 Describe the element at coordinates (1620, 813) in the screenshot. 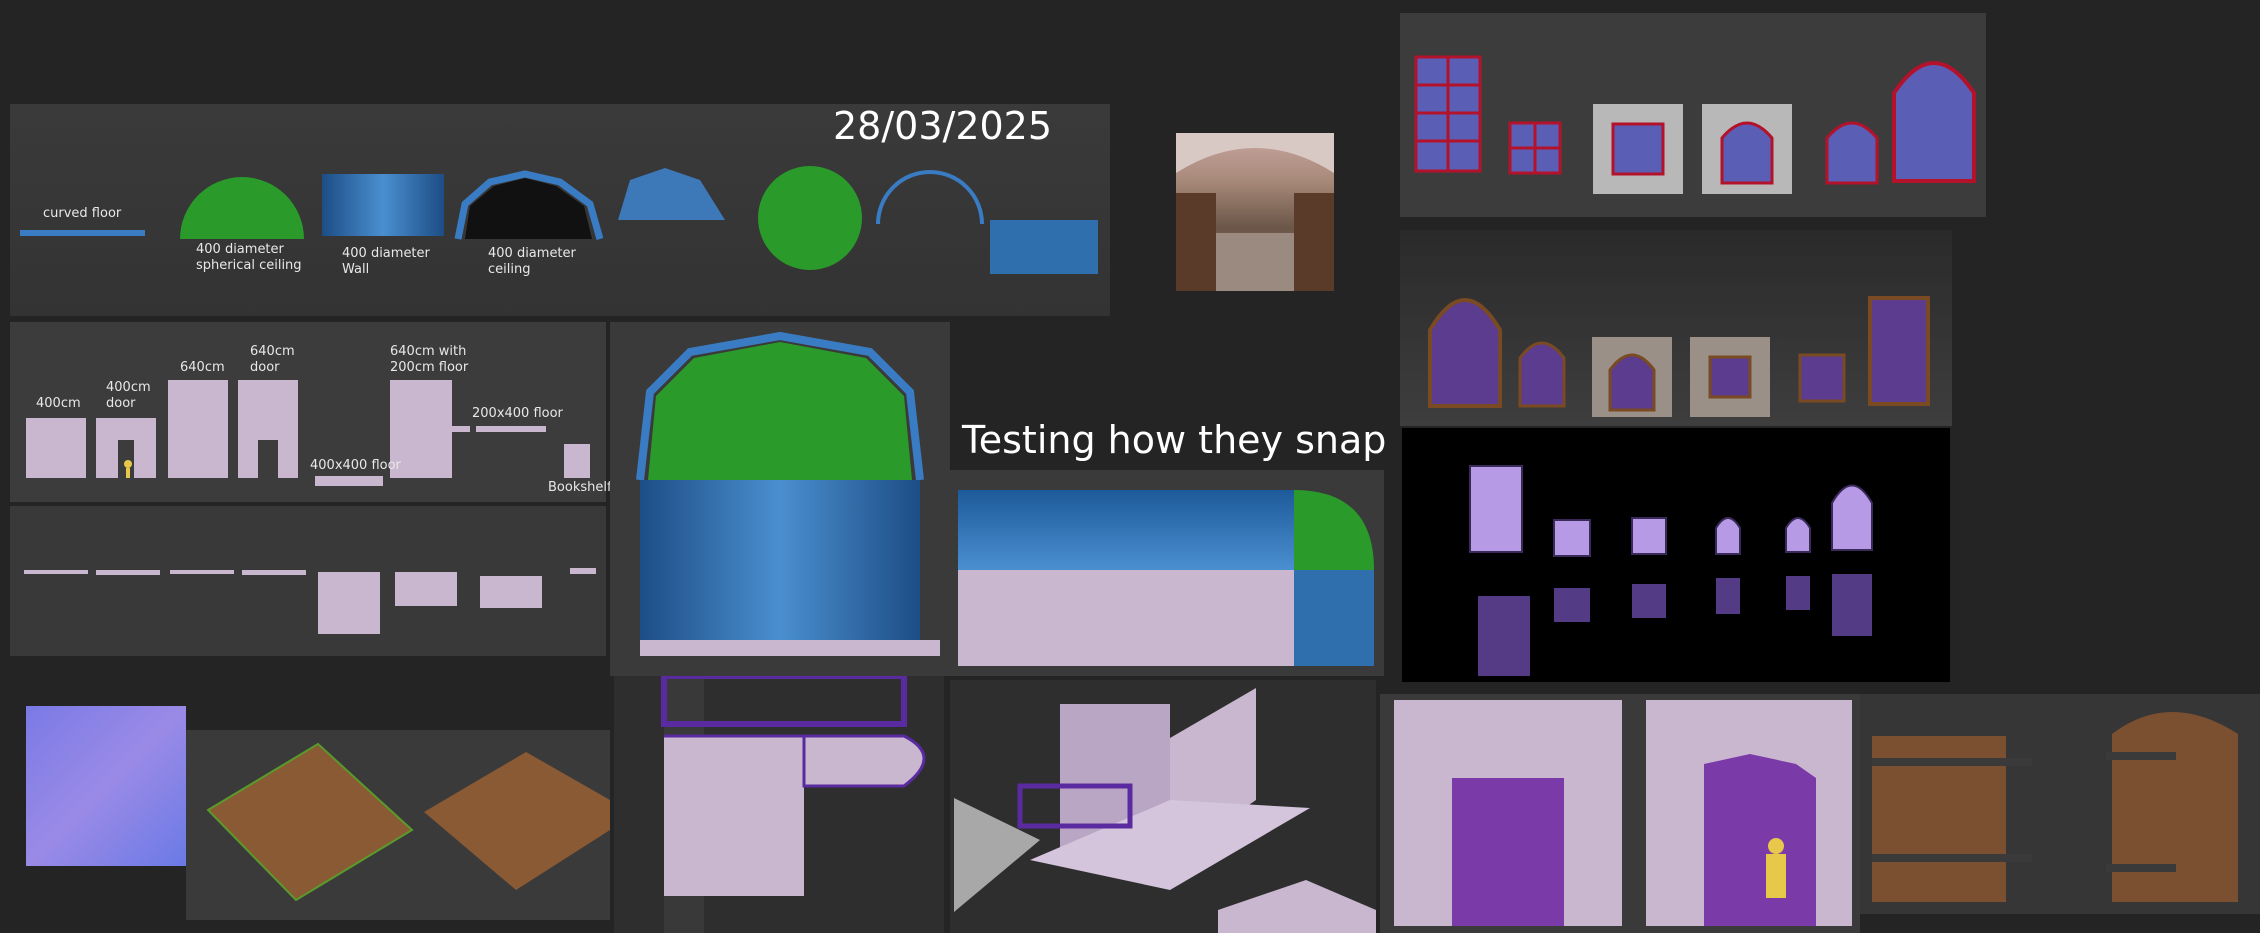

I see `door-wall-panel` at that location.